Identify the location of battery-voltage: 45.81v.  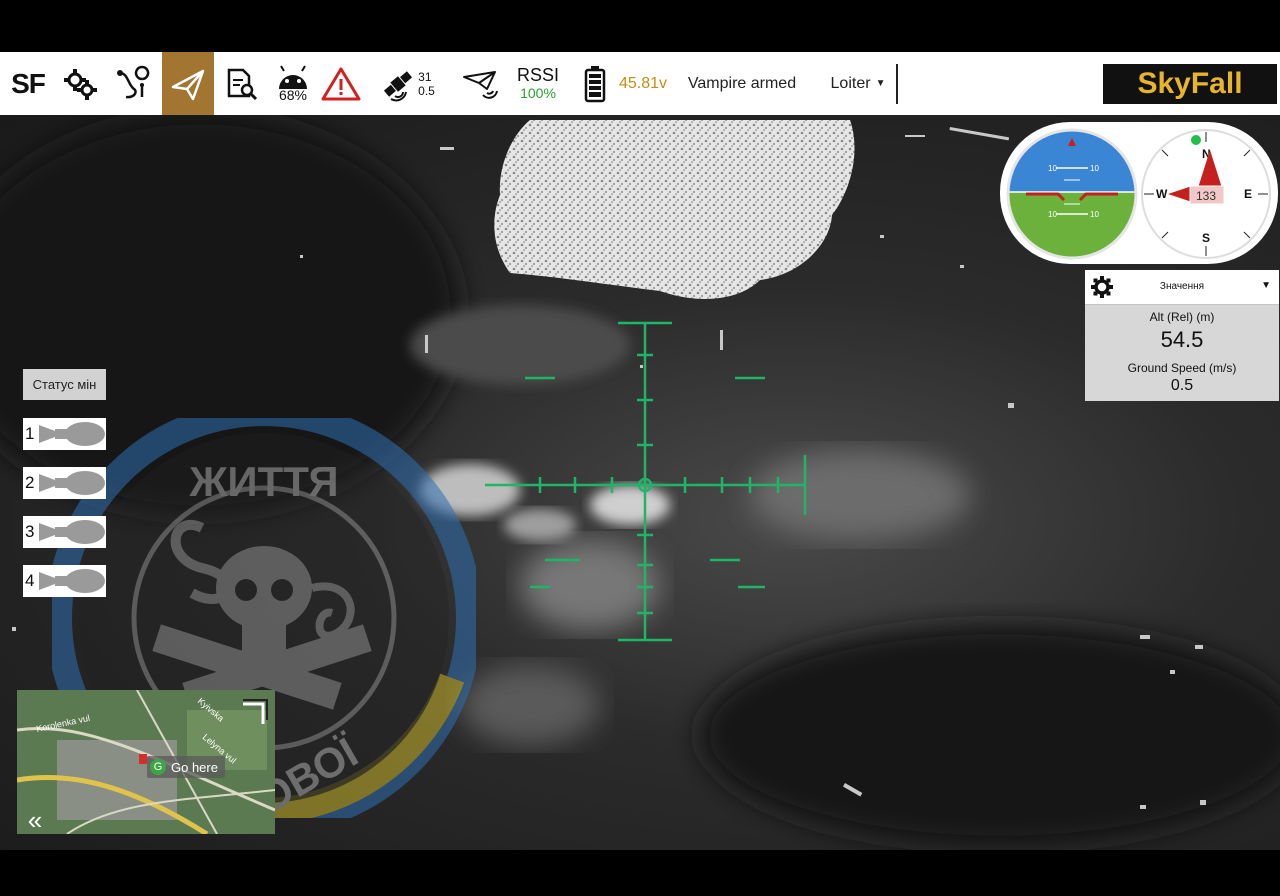
(643, 83).